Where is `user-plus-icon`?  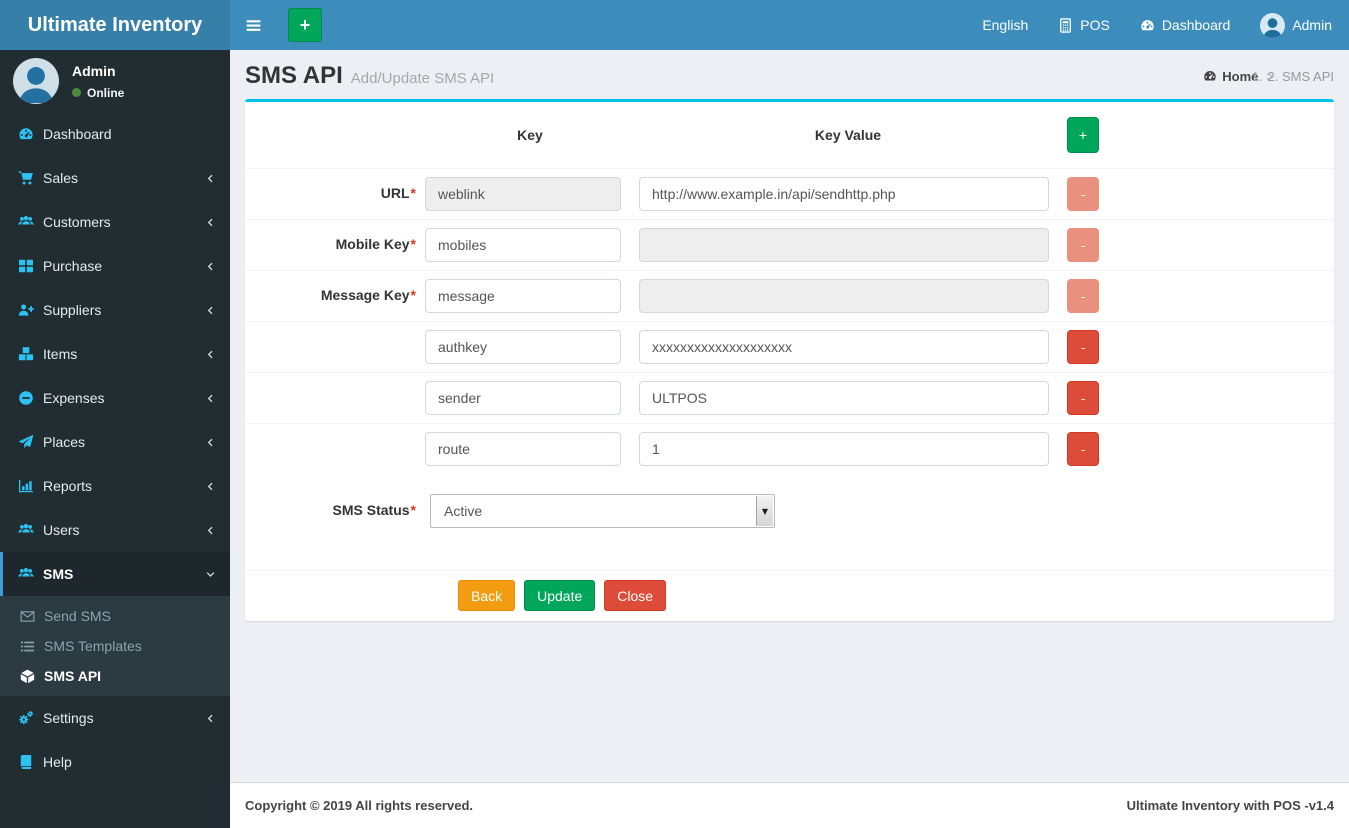 user-plus-icon is located at coordinates (26, 310).